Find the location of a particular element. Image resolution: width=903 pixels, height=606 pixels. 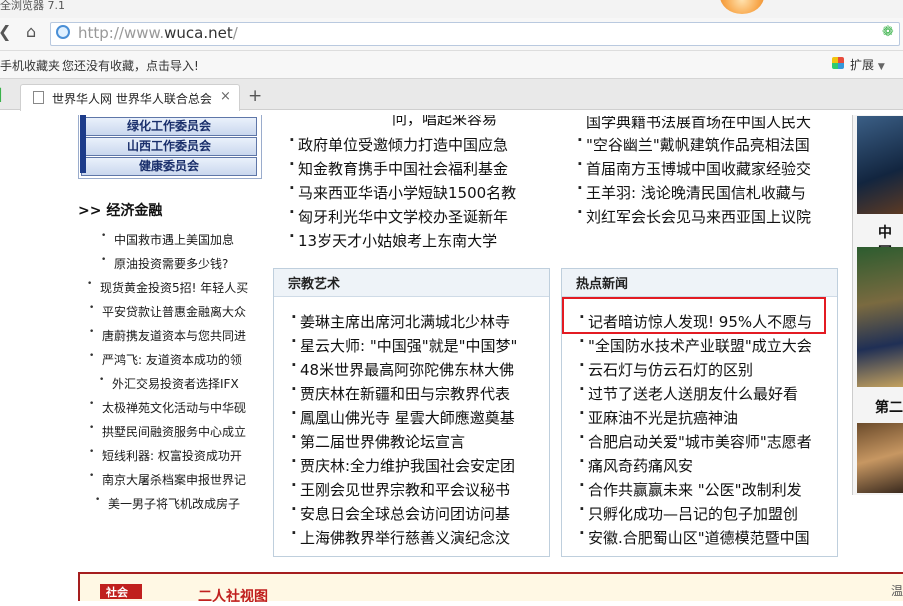

hot-news-item: "全国防水技术产业联盟"成立大会 is located at coordinates (695, 343).